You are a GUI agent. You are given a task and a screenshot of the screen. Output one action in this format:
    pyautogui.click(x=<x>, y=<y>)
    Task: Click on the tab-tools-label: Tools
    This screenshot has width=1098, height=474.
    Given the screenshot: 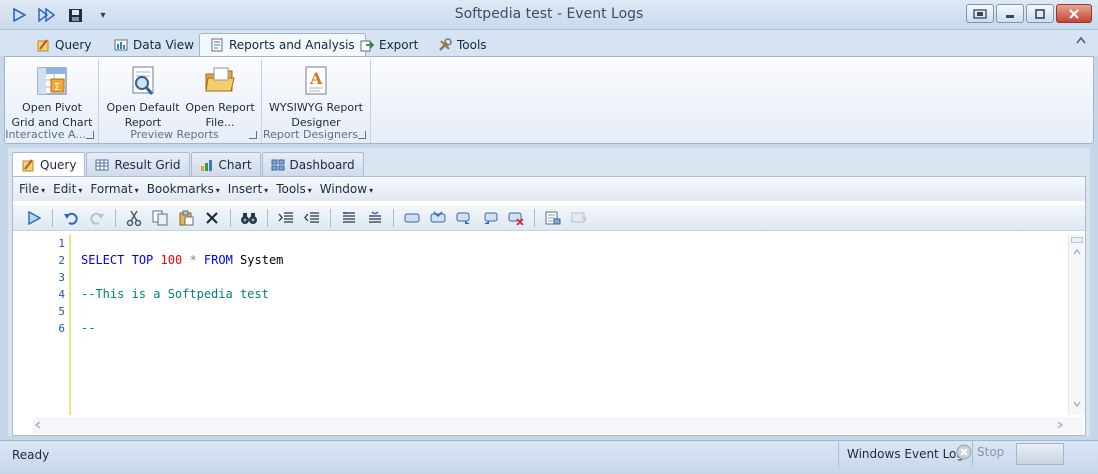 What is the action you would take?
    pyautogui.click(x=472, y=44)
    